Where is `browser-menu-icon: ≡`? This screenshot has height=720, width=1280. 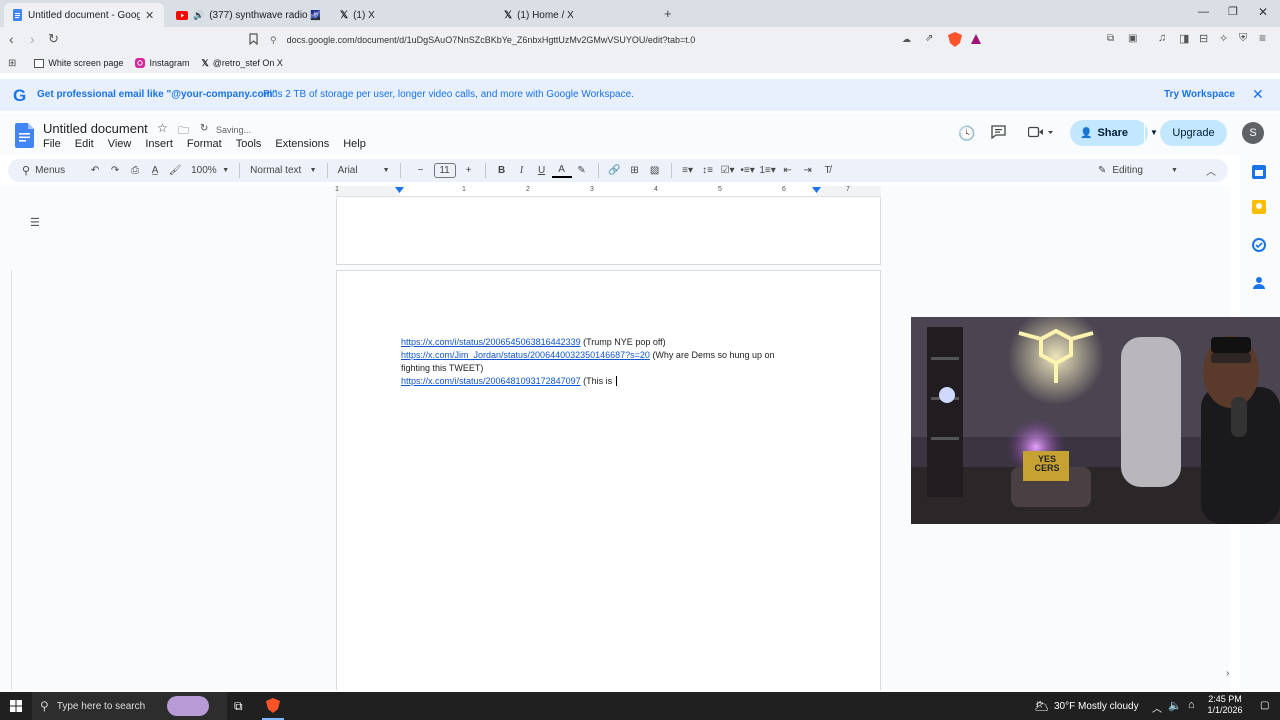 browser-menu-icon: ≡ is located at coordinates (1262, 38).